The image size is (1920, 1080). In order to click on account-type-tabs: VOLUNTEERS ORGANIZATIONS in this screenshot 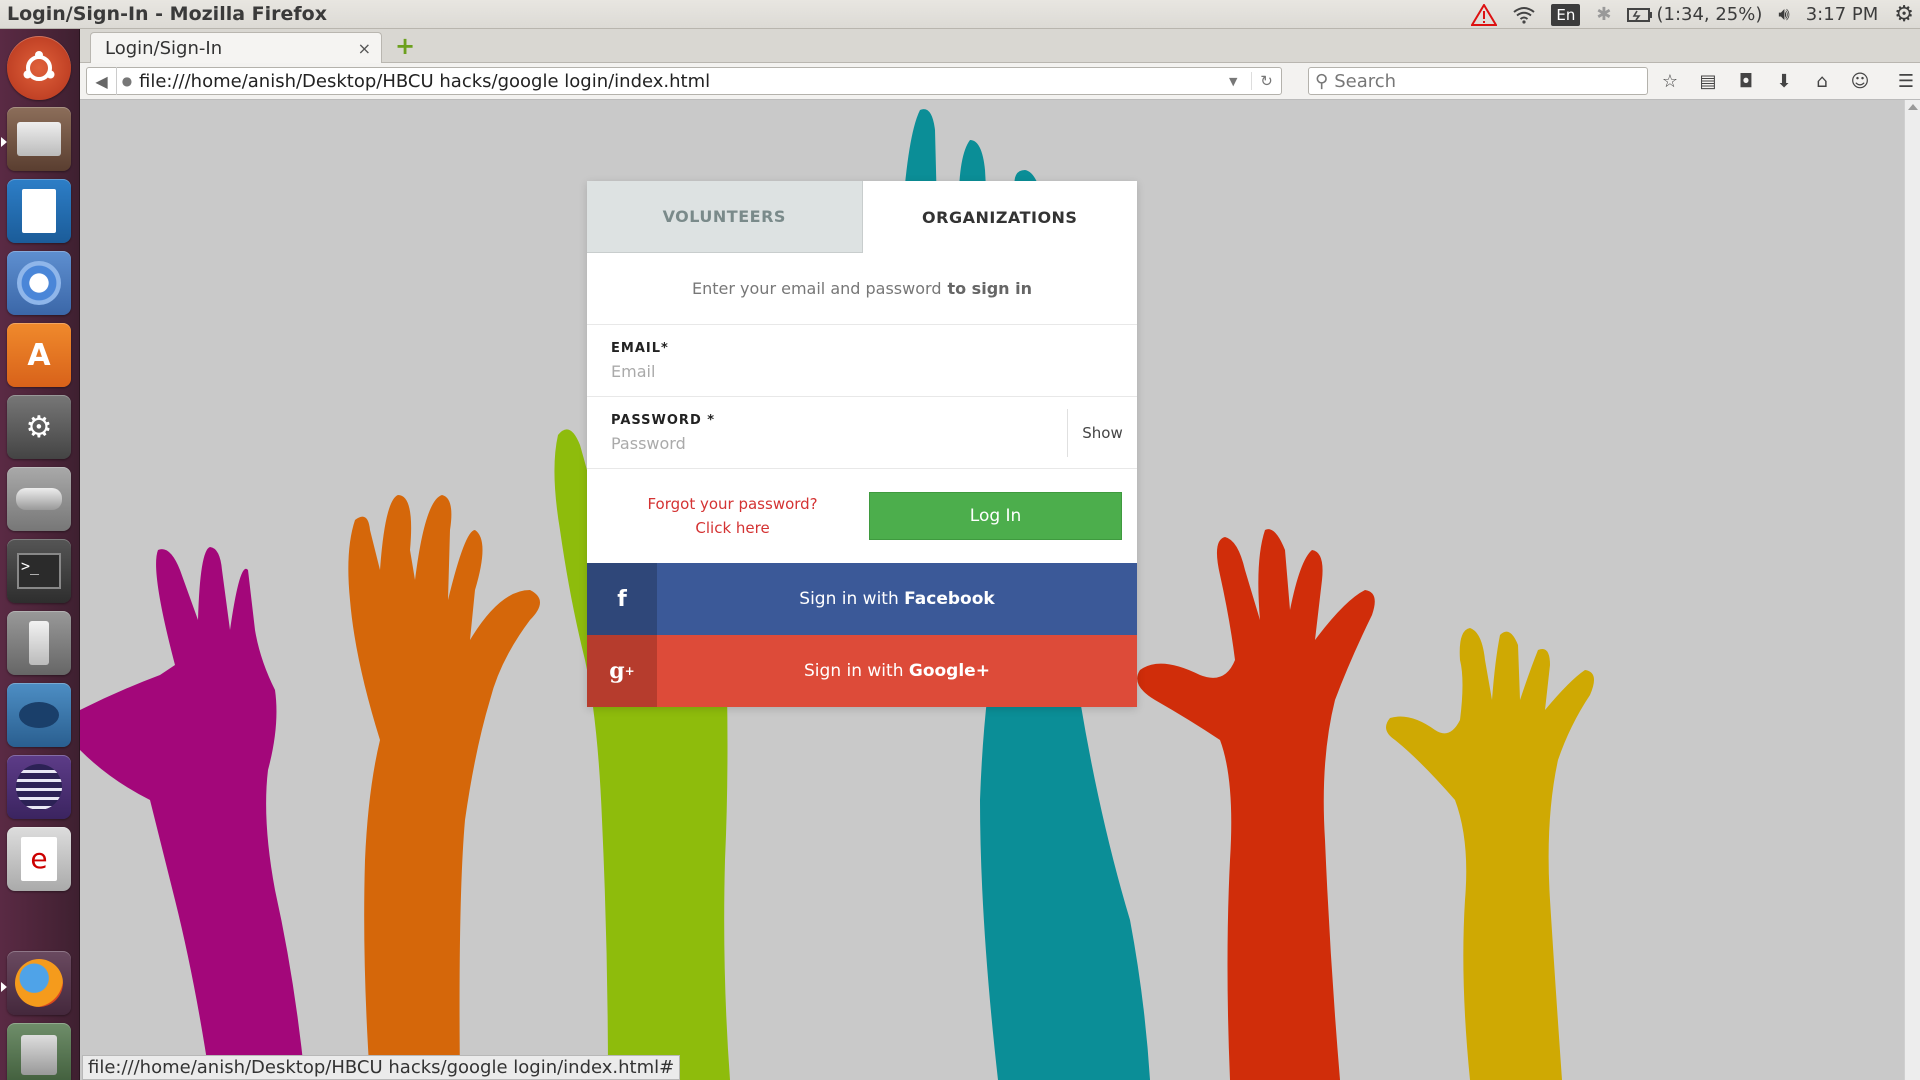, I will do `click(862, 217)`.